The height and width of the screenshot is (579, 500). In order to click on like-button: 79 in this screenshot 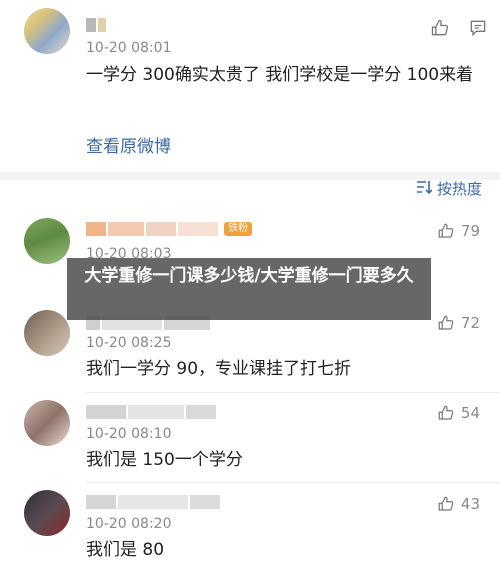, I will do `click(458, 231)`.